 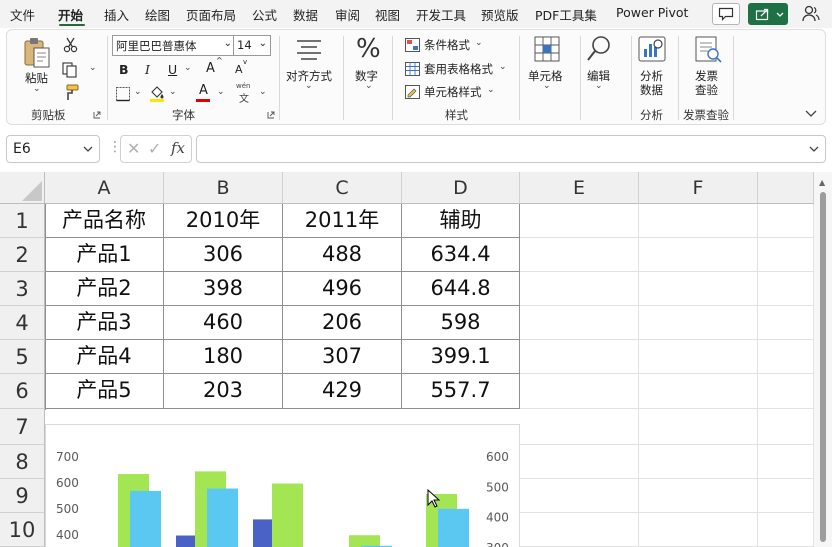 What do you see at coordinates (599, 49) in the screenshot?
I see `search-icon` at bounding box center [599, 49].